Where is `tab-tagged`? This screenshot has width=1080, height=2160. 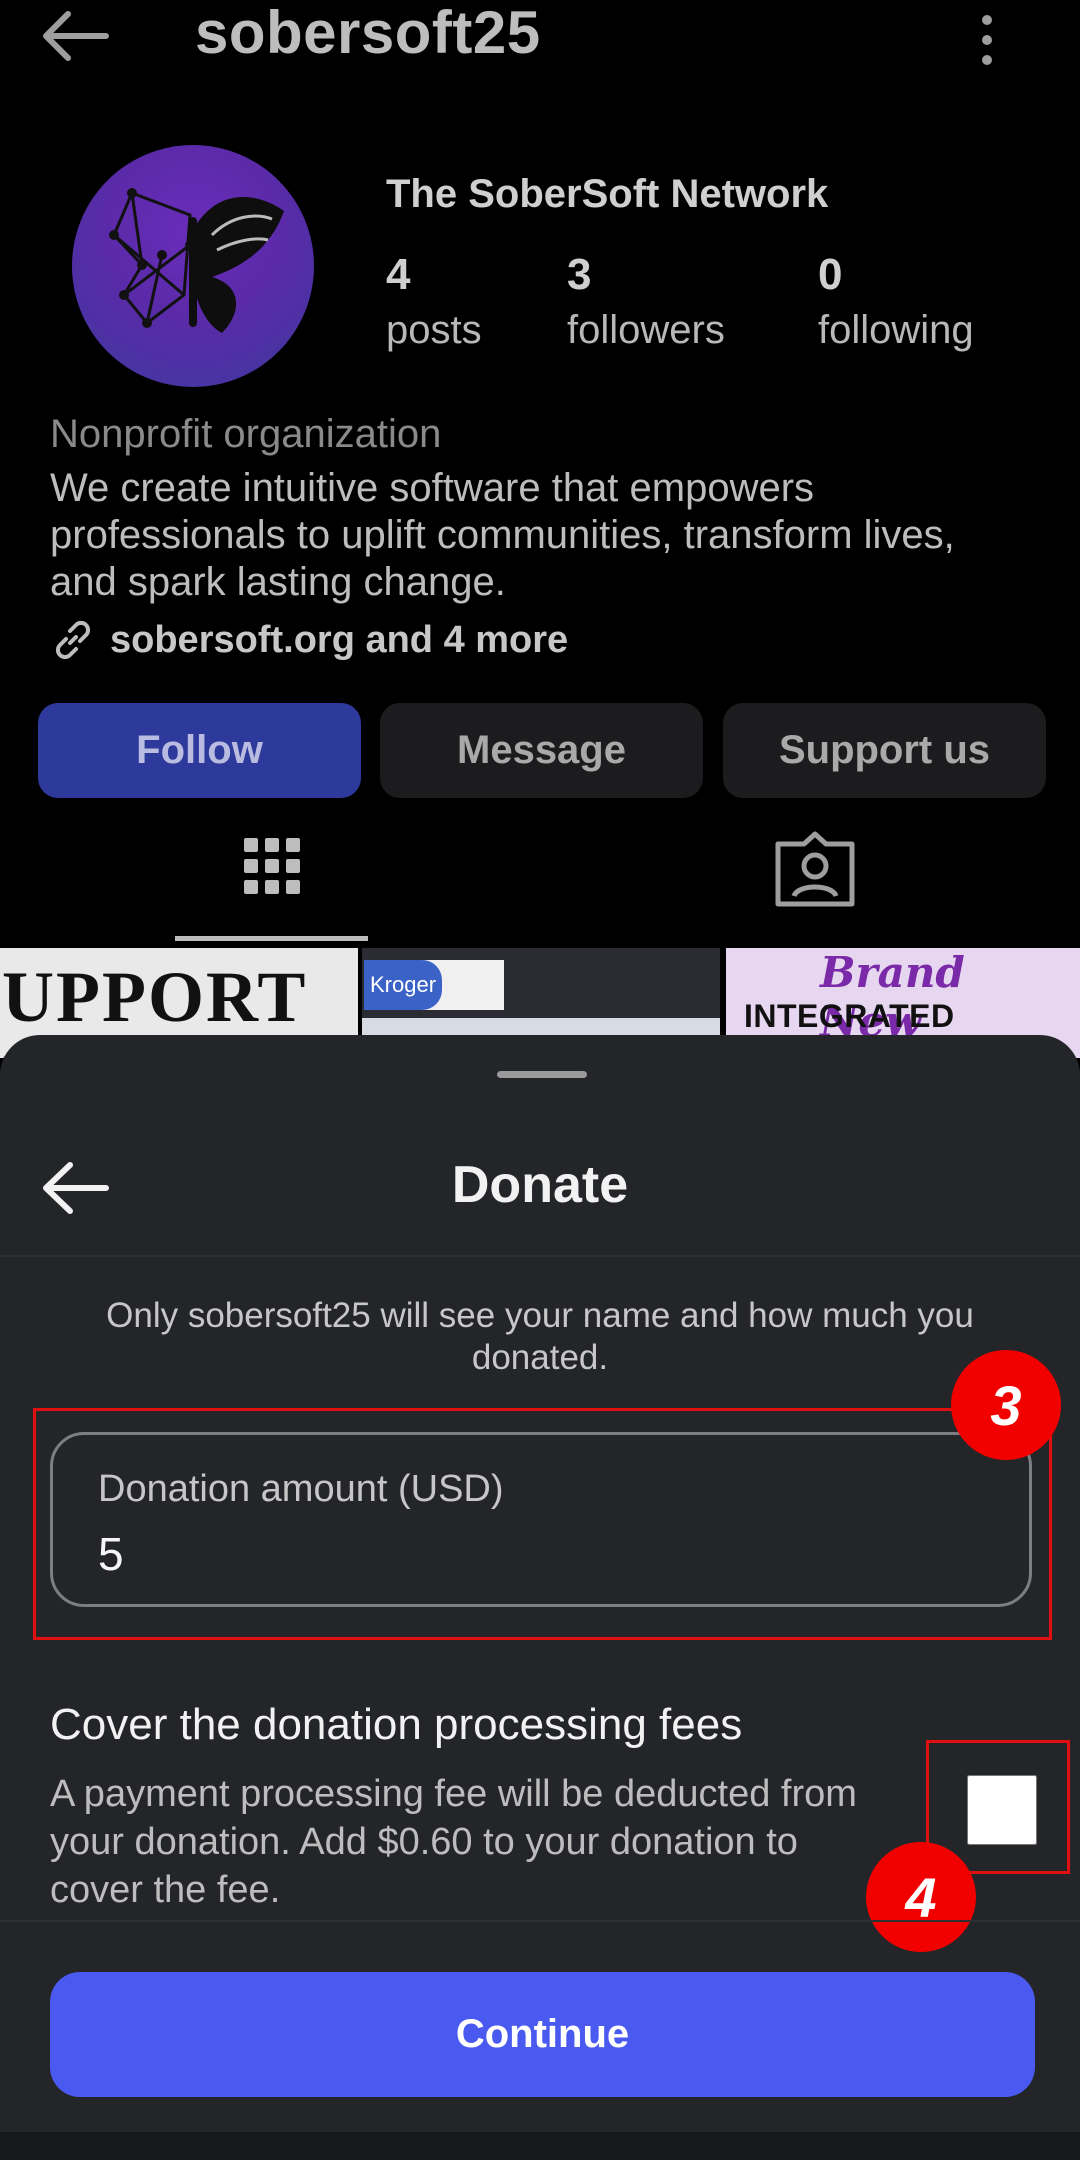 tab-tagged is located at coordinates (815, 870).